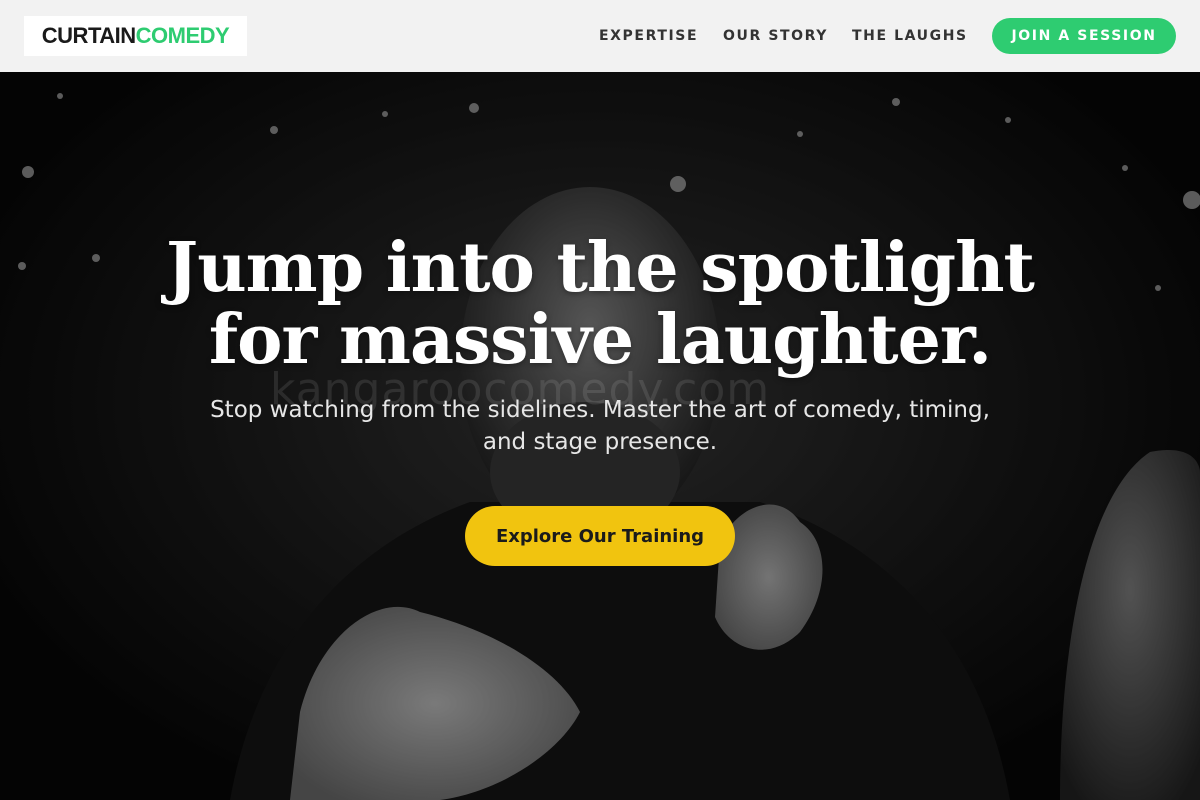  I want to click on nav-link-the-laughs: THE LAUGHS, so click(910, 36).